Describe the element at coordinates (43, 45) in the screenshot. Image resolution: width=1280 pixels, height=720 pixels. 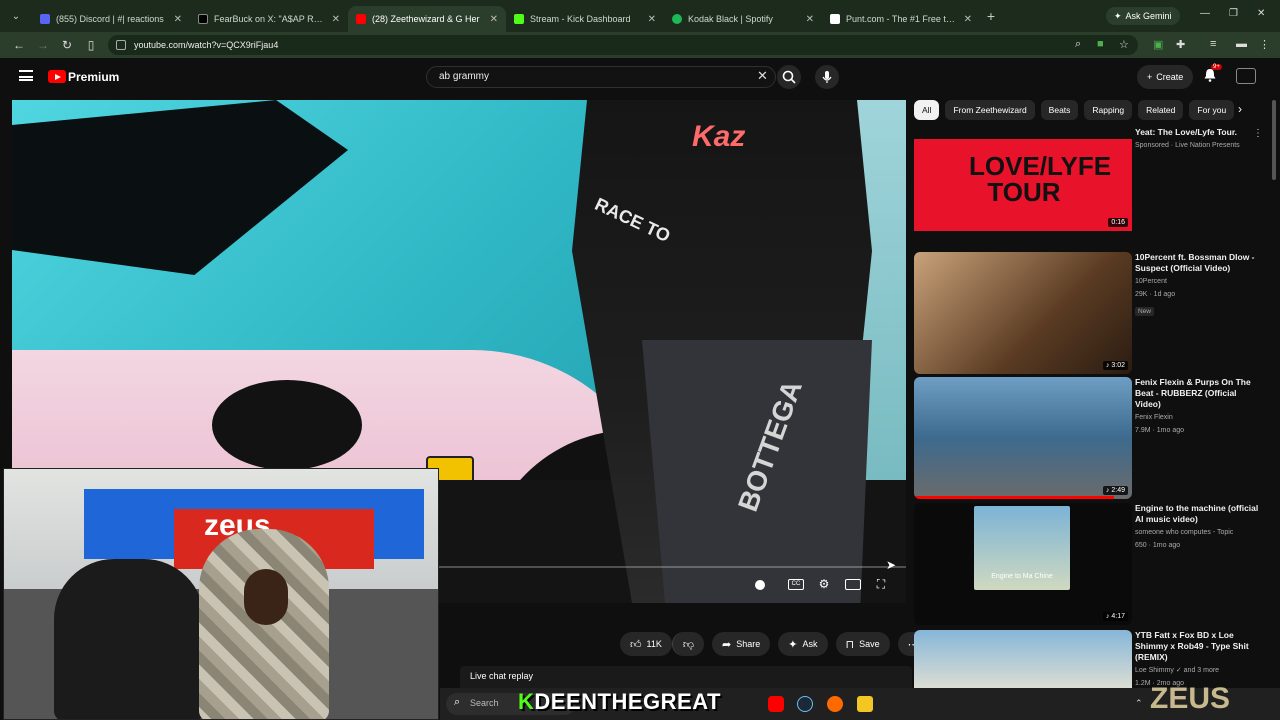
I see `forward-icon: →` at that location.